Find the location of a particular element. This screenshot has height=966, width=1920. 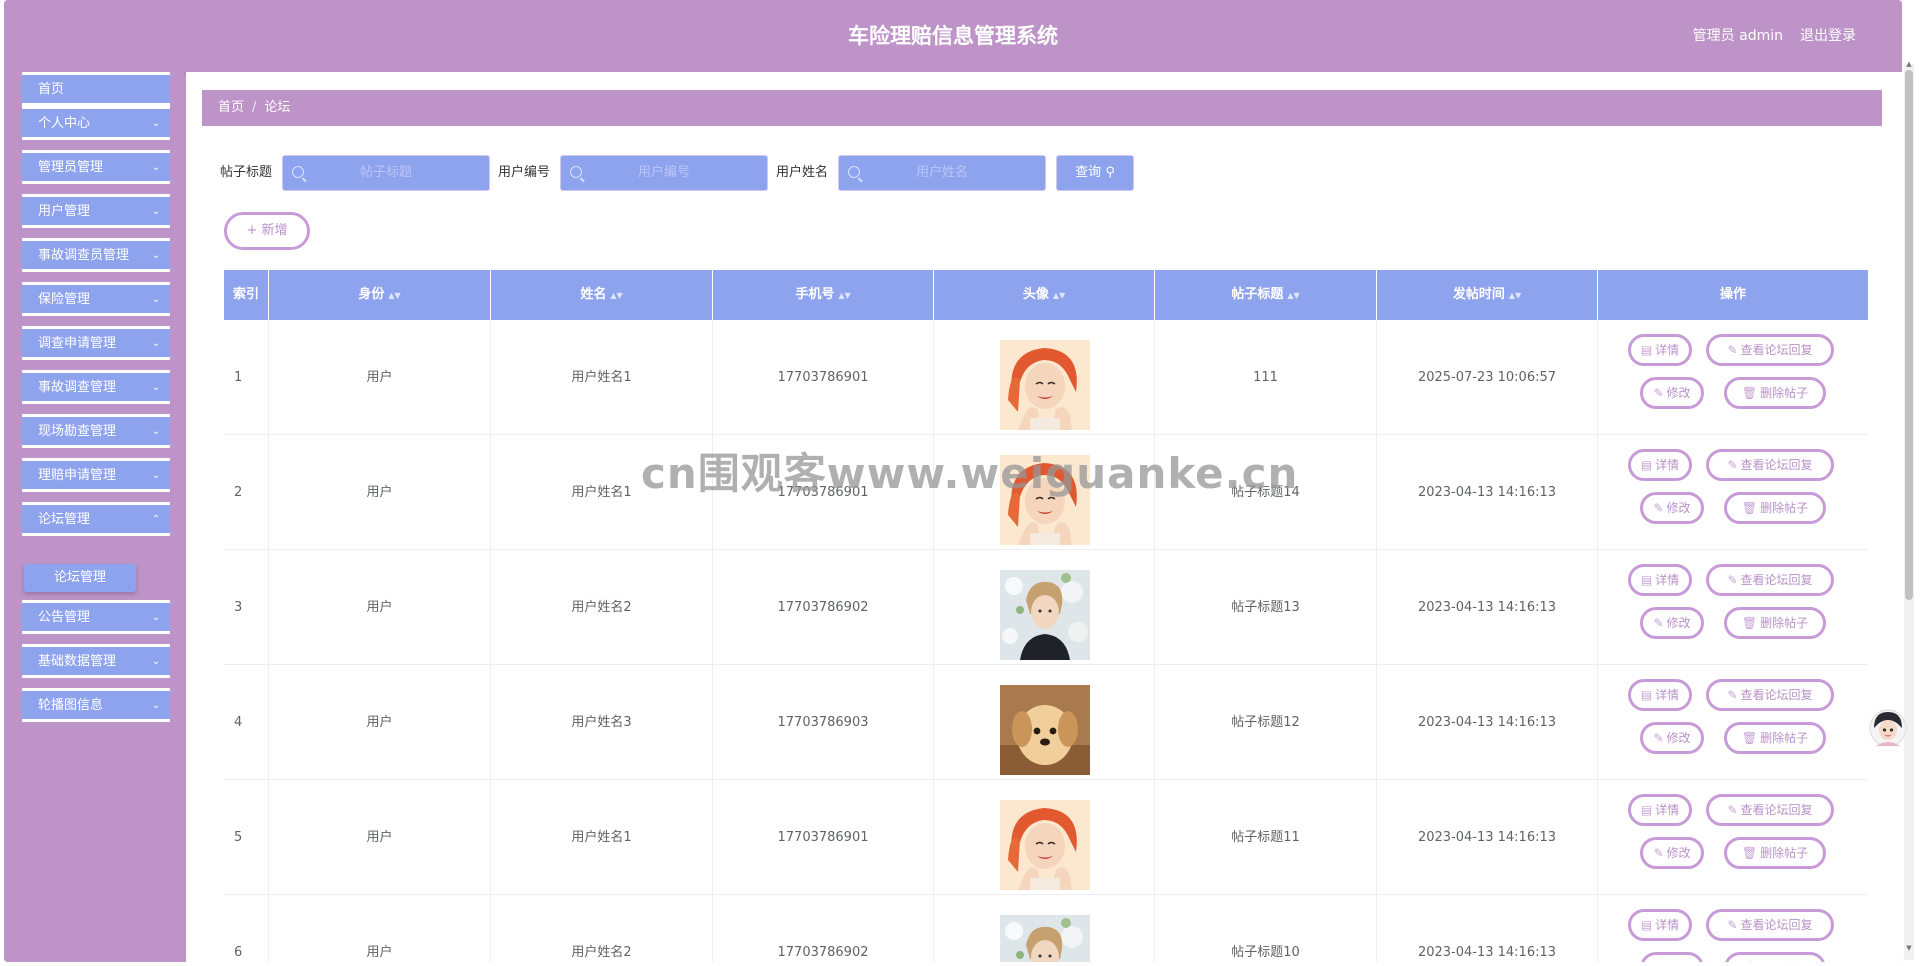

sidebar-item-label: 首页 is located at coordinates (51, 89).